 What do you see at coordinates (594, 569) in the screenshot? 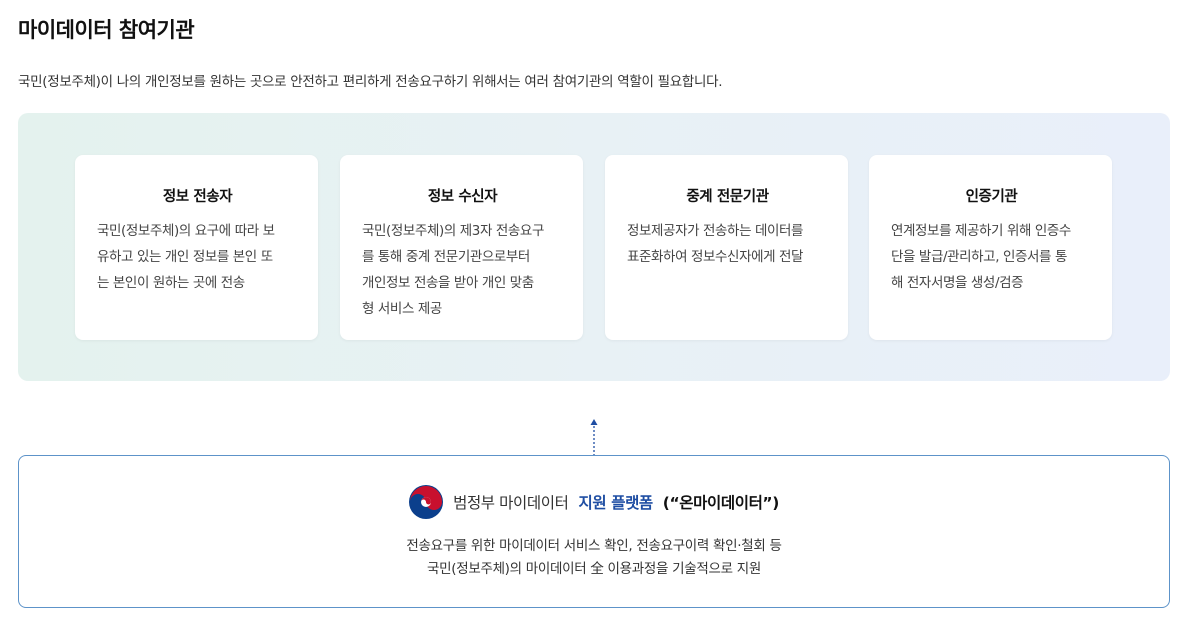
I see `platform-desc-line: 국민(정보주체)의 마이데이터 全 이용과정을 기술적으로 지원` at bounding box center [594, 569].